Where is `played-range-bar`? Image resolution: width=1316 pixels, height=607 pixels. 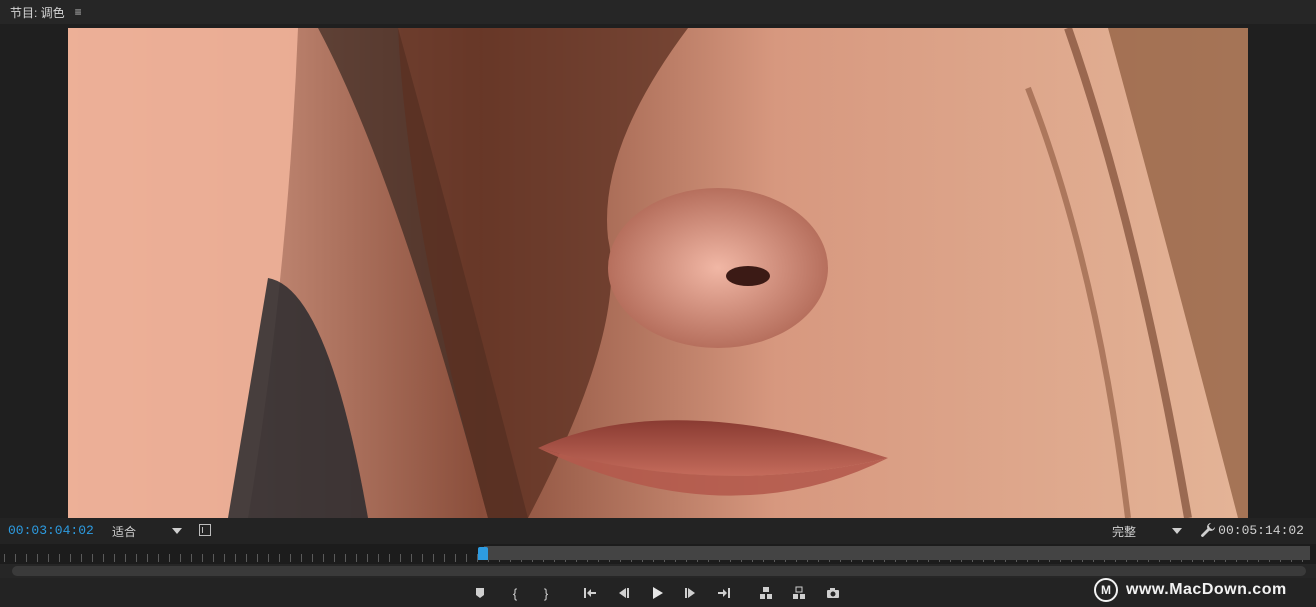
played-range-bar is located at coordinates (897, 553).